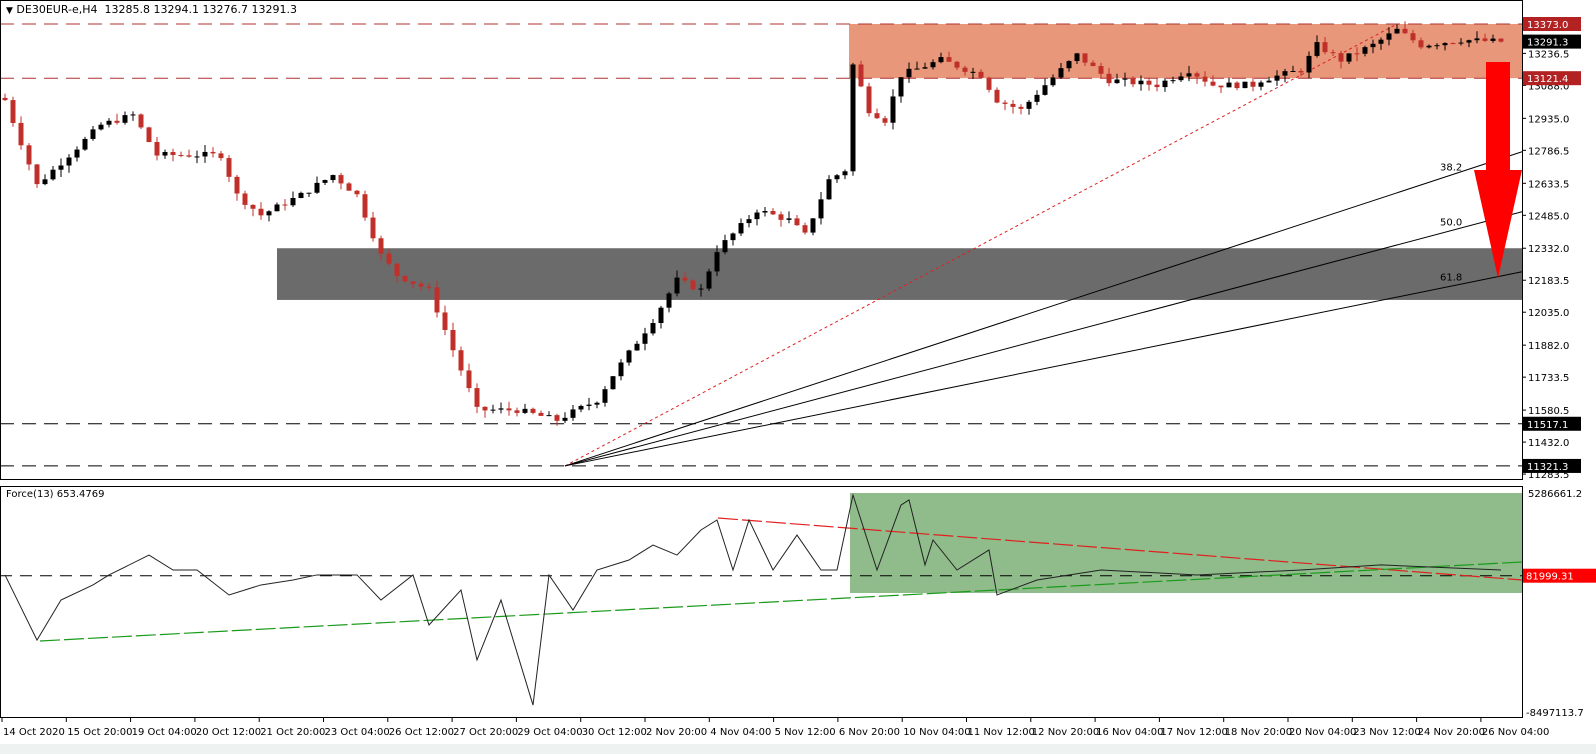  Describe the element at coordinates (176, 9) in the screenshot. I see `high-price: 13294.1` at that location.